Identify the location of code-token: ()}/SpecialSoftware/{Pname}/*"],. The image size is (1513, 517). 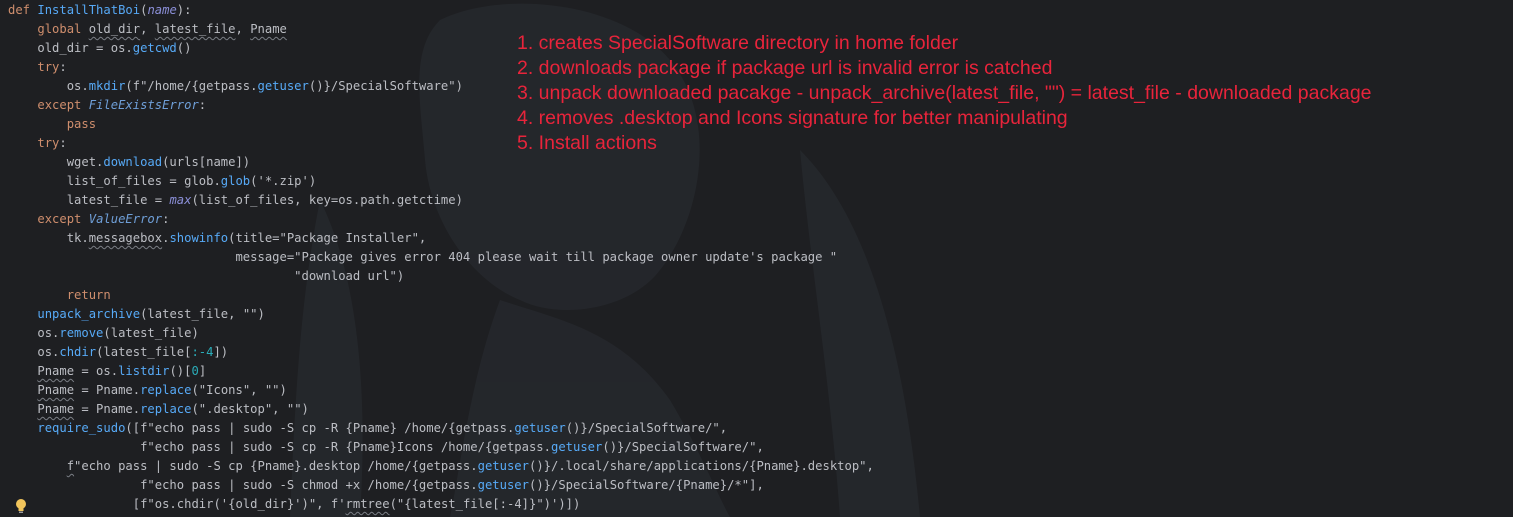
(646, 485).